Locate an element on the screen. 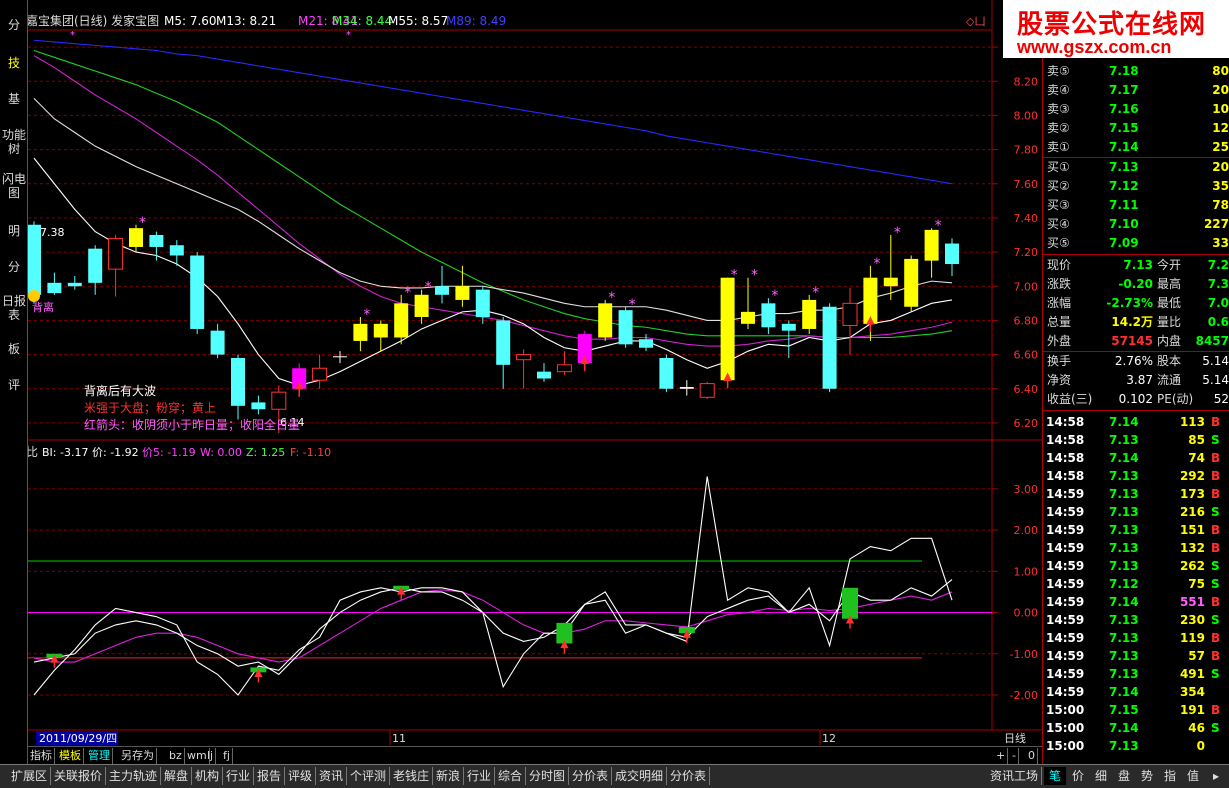 This screenshot has width=1229, height=788. quote-view-tab-5: 指 is located at coordinates (1170, 776).